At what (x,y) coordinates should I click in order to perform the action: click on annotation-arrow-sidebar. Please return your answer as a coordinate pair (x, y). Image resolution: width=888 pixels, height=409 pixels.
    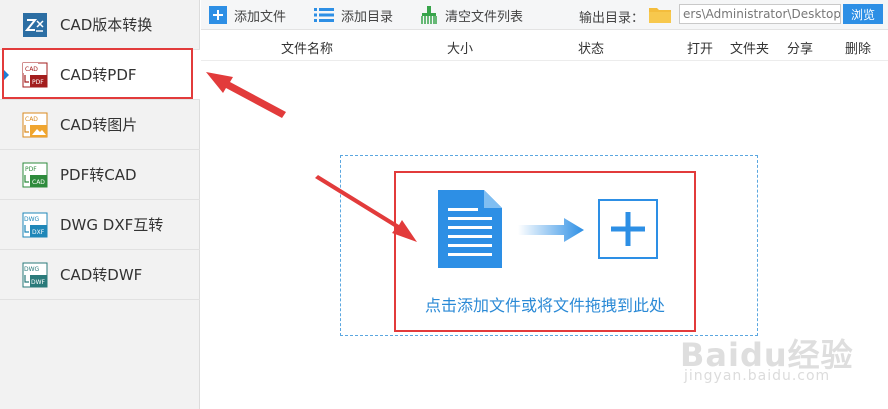
    Looking at the image, I should click on (246, 95).